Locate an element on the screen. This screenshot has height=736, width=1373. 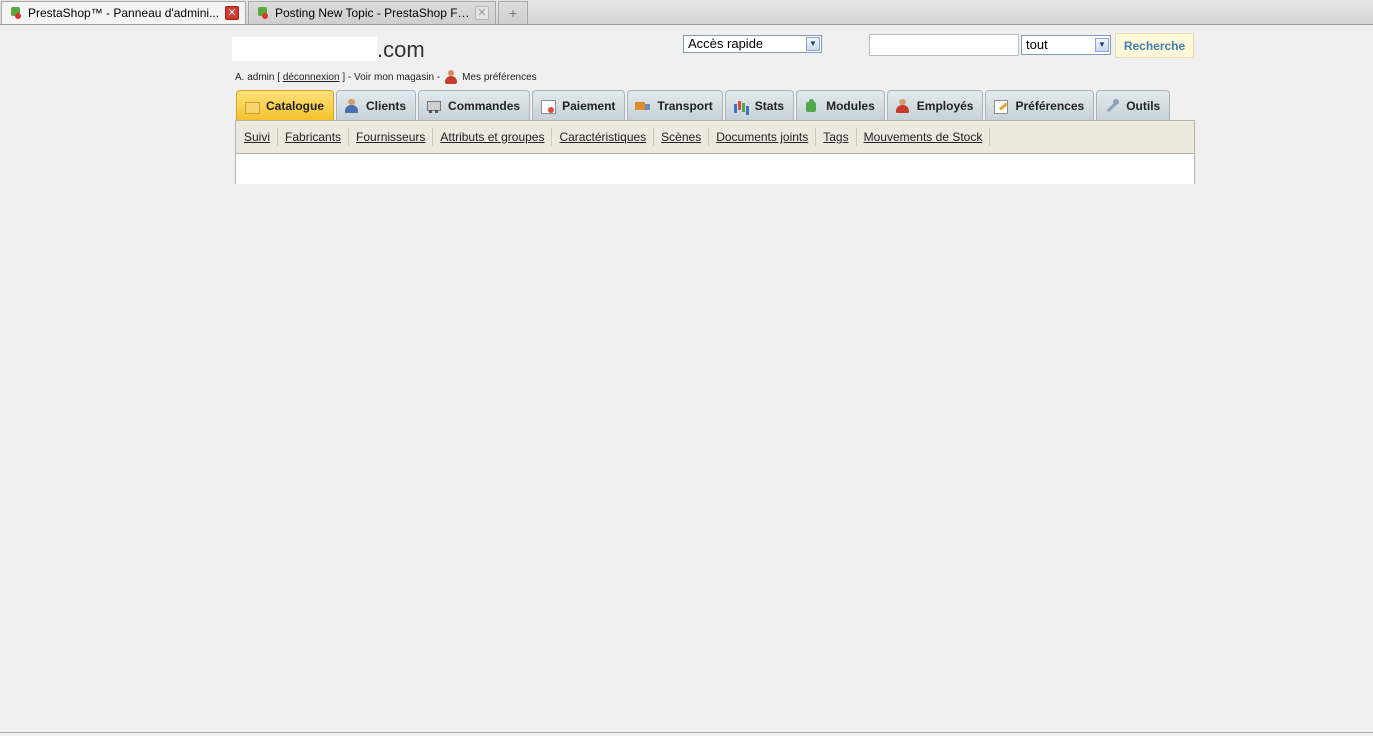
subnav-fabricants: Fabricants is located at coordinates (314, 137).